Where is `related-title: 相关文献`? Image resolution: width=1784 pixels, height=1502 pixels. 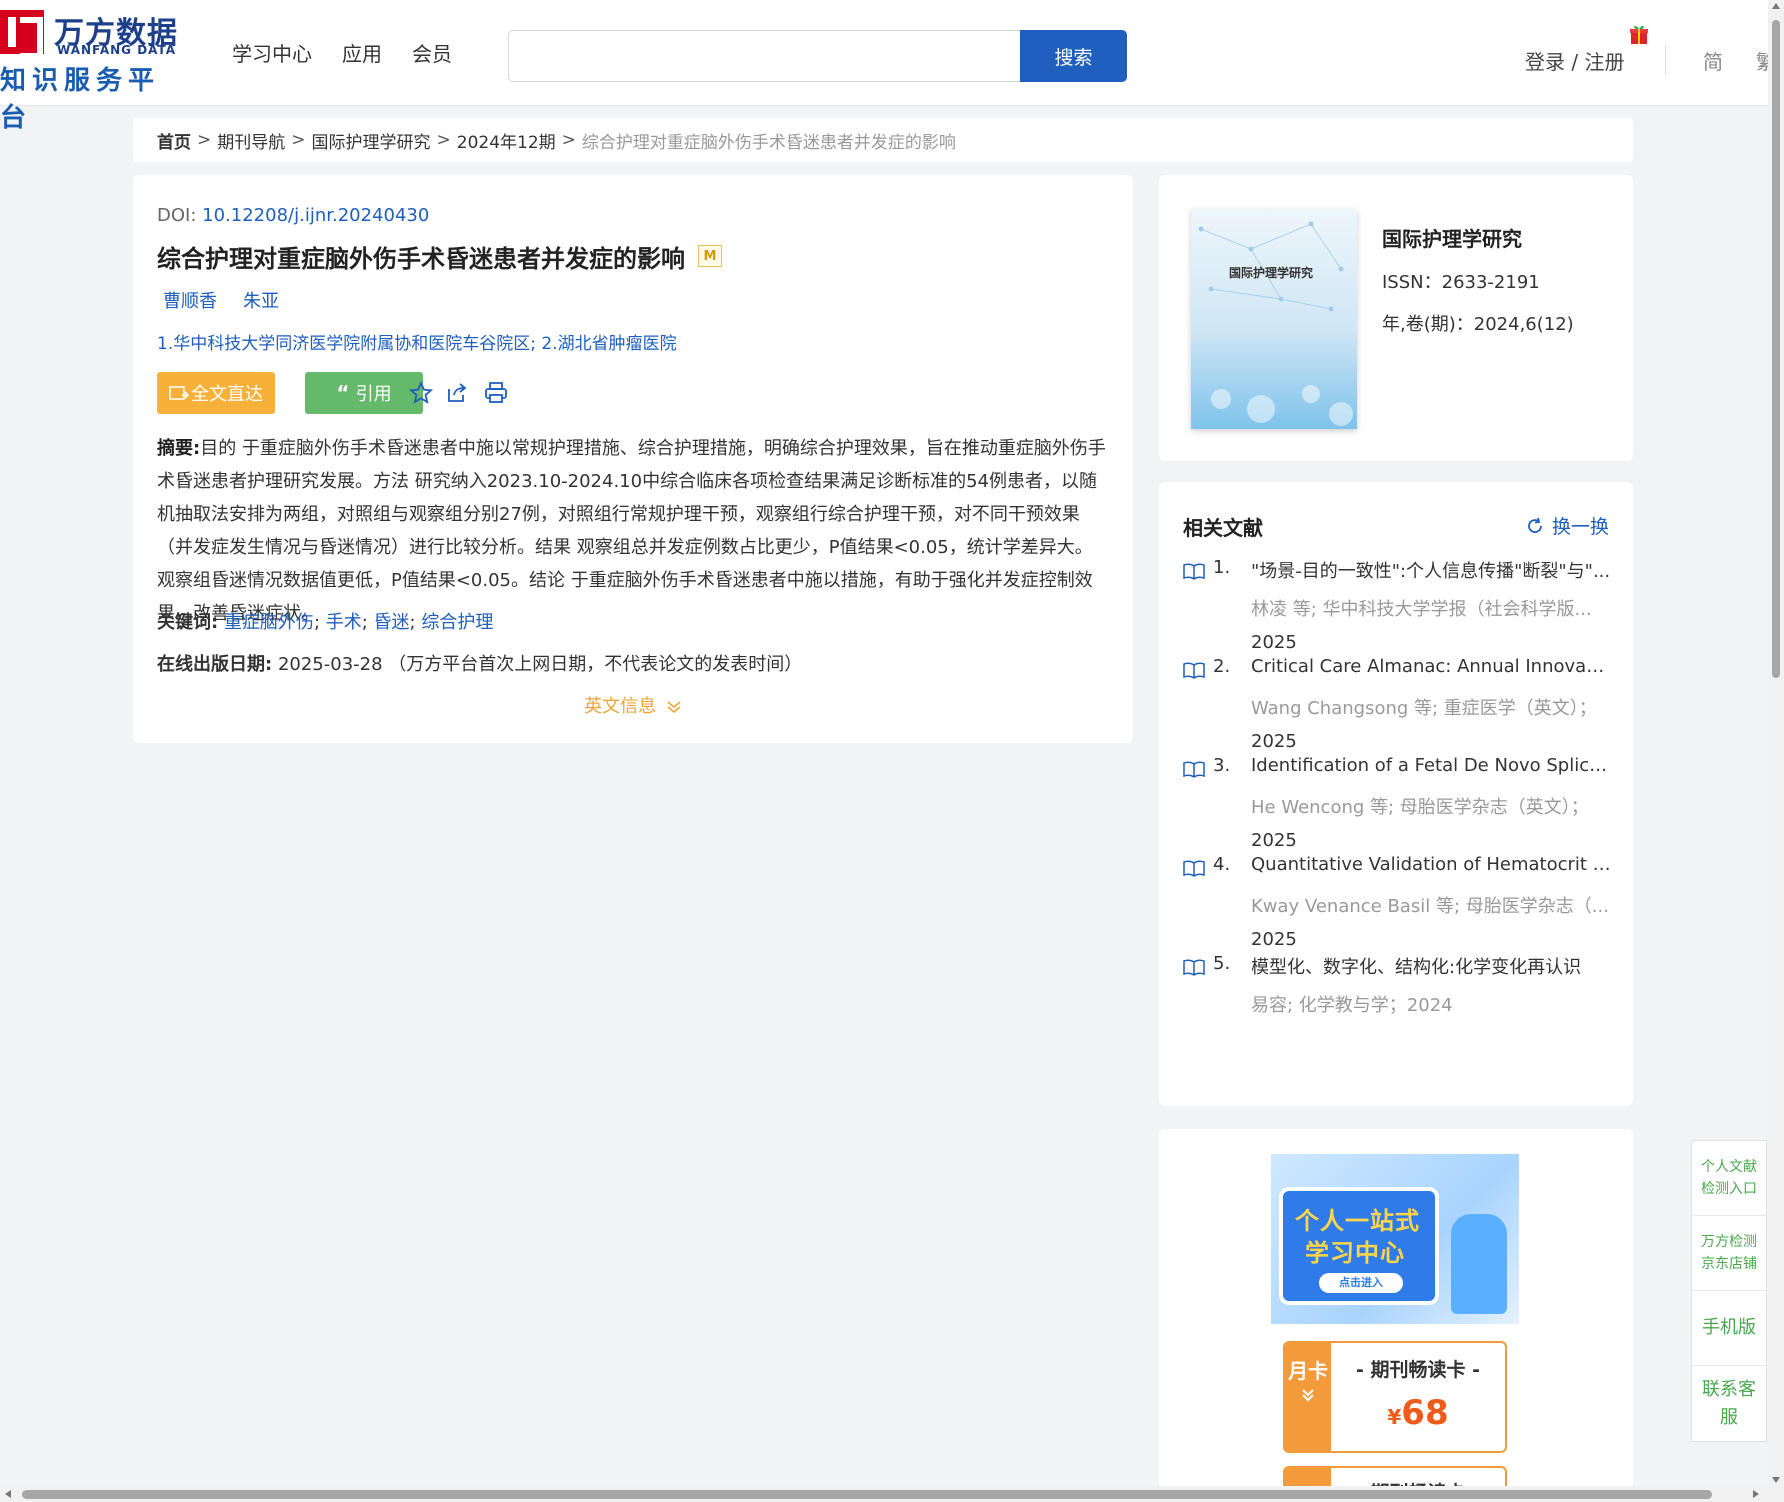
related-title: 相关文献 is located at coordinates (1223, 528).